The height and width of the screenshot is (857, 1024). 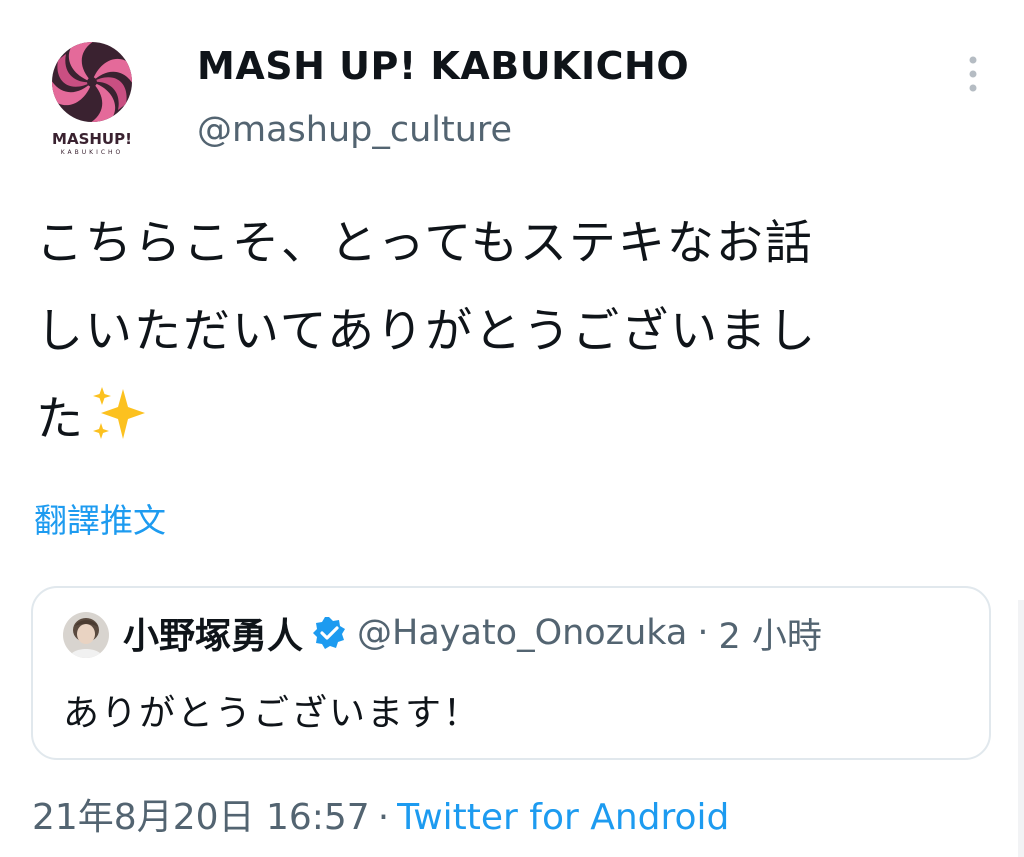 I want to click on author-avatar: MASHUP! KABUKICHO, so click(x=98, y=98).